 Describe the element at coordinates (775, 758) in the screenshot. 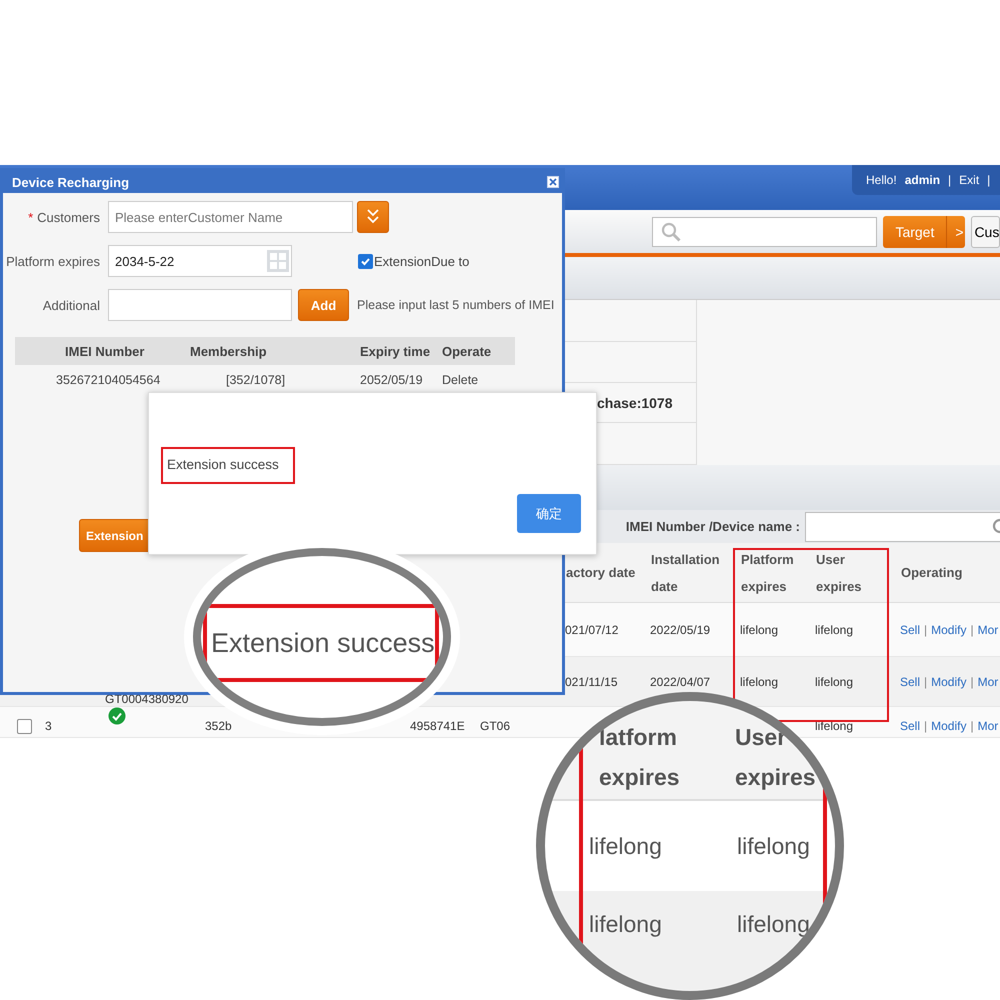

I see `magnified-header: User expires` at that location.